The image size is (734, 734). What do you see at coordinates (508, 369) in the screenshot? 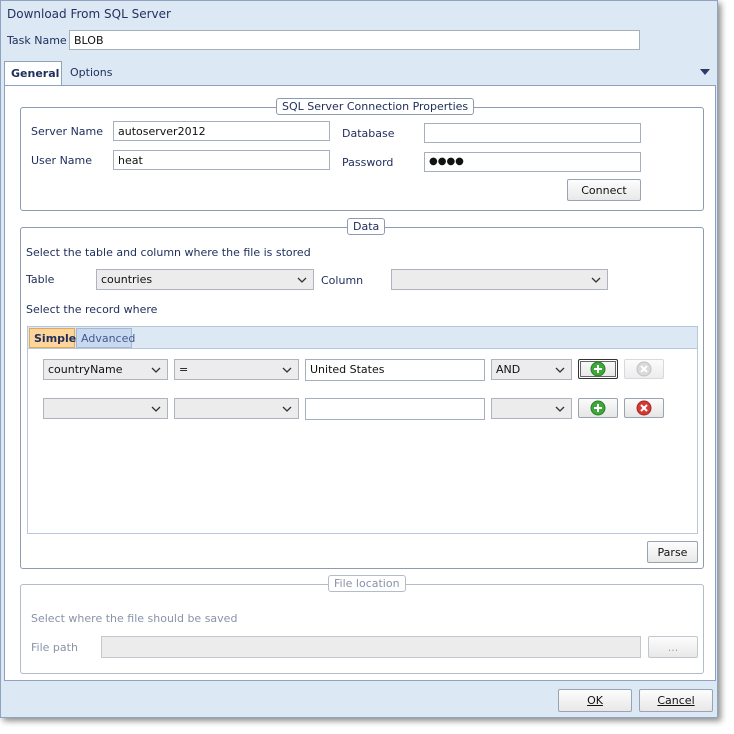
I see `filter-conjunction-value: AND` at bounding box center [508, 369].